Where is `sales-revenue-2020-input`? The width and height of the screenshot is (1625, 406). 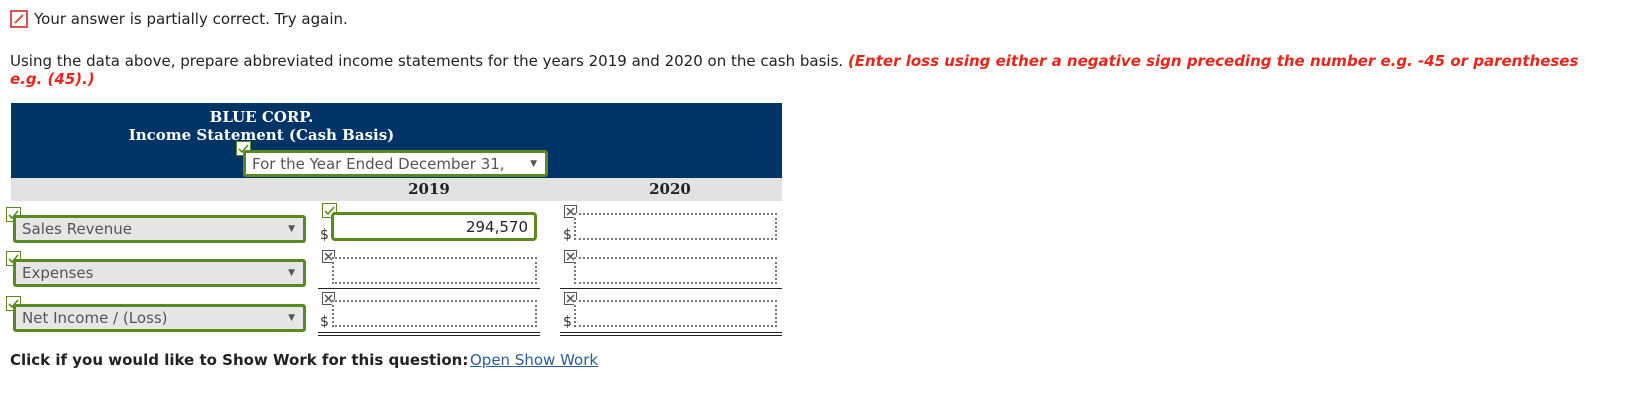
sales-revenue-2020-input is located at coordinates (675, 226).